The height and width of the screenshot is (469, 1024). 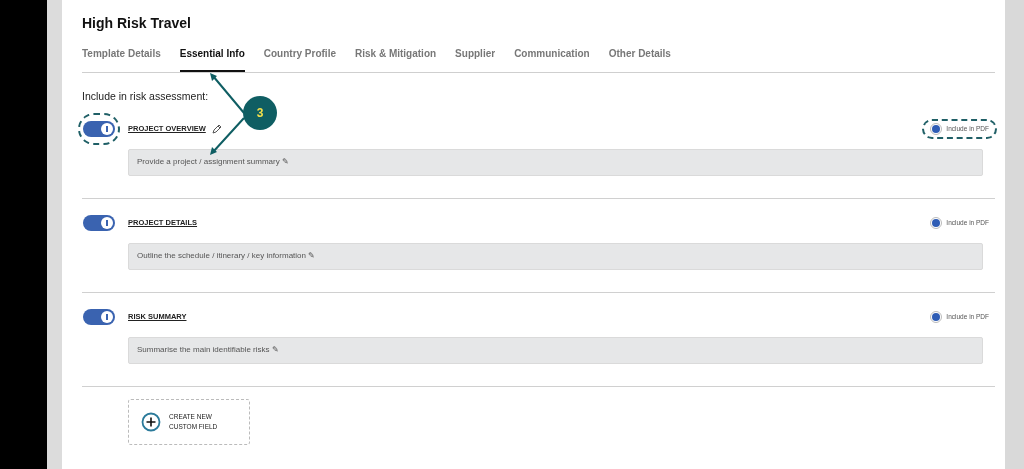 I want to click on text-field: Summarise the main identifiable risks ✎, so click(x=555, y=350).